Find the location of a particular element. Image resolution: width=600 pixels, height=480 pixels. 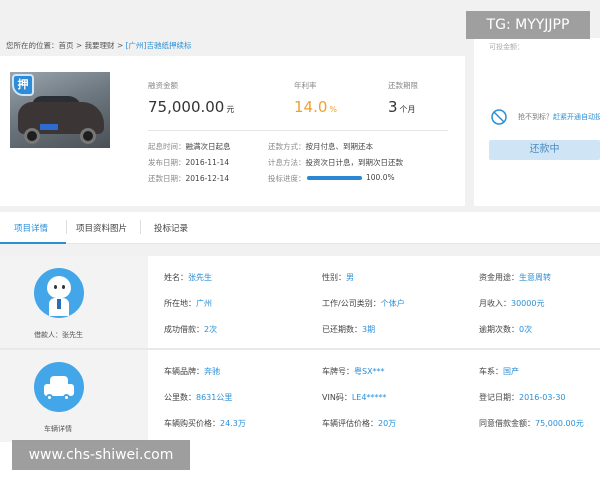

tab-project-details: 项目详情 is located at coordinates (31, 228).